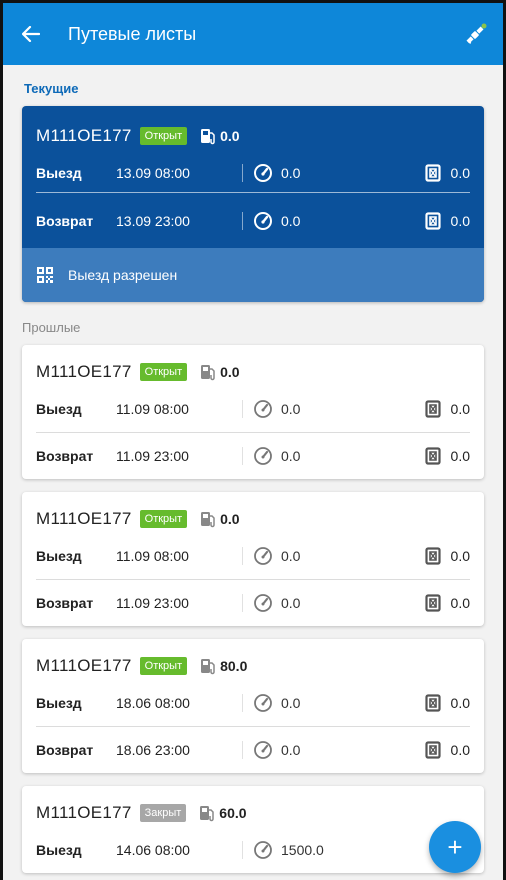 The image size is (506, 880). I want to click on fuel-value: 60.0, so click(233, 813).